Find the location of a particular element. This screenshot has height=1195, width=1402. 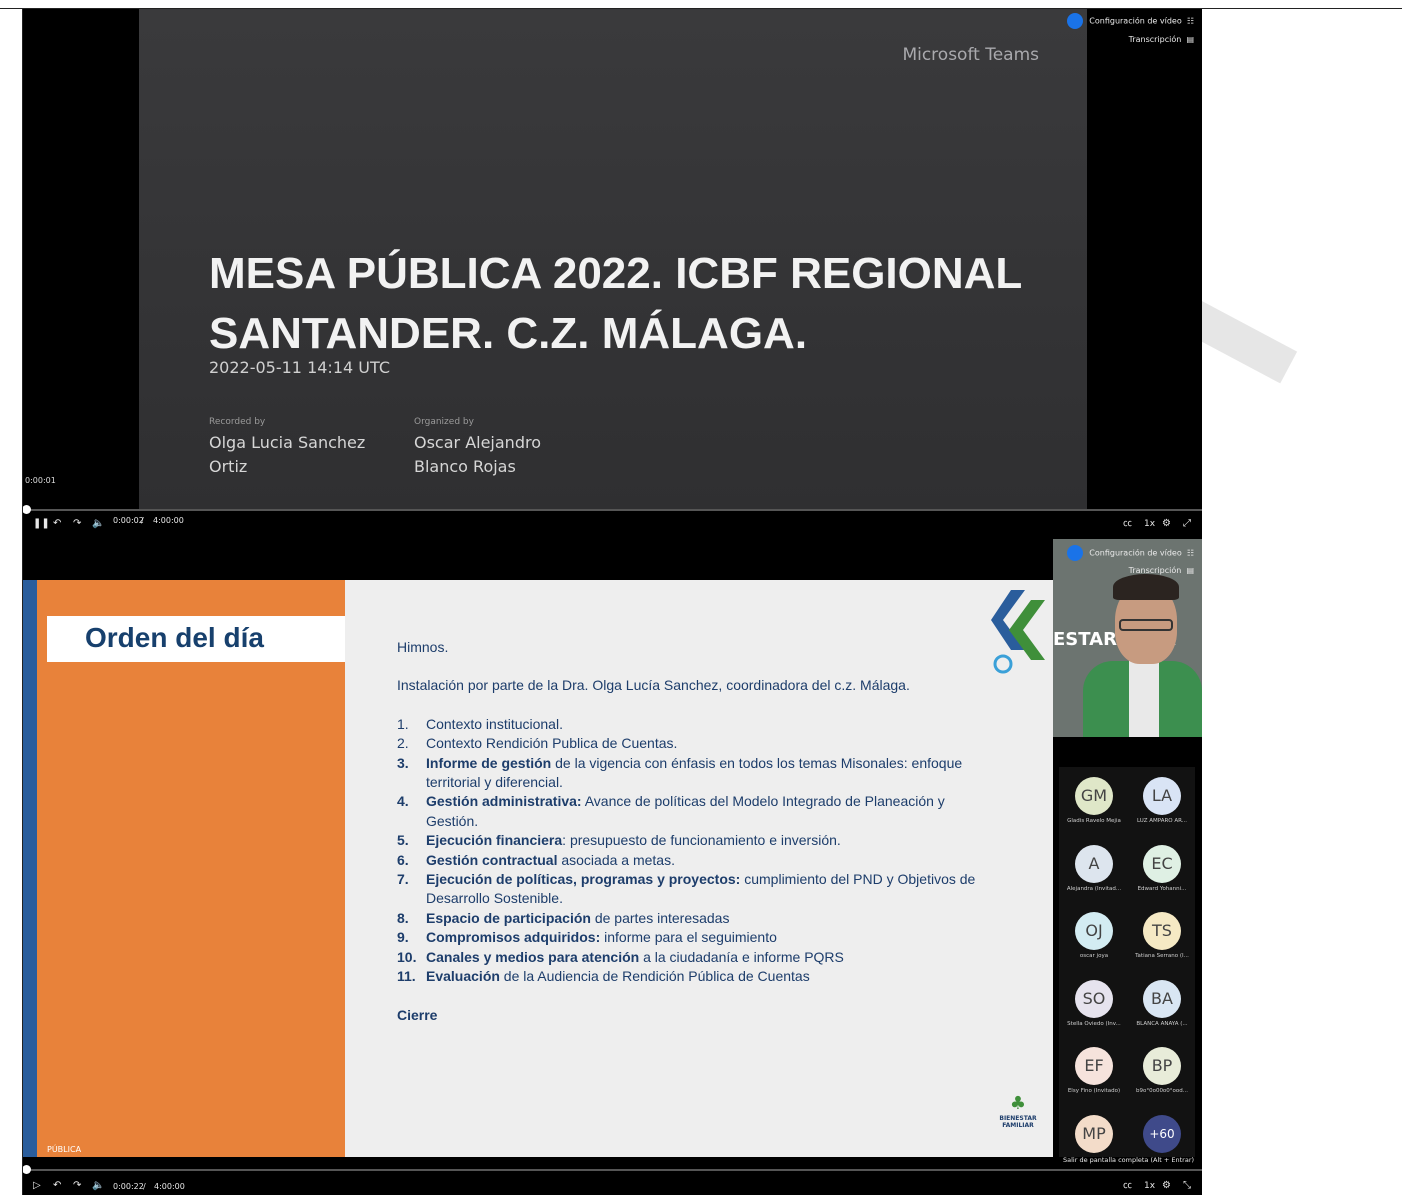

participant-tile: GM Gladis Ravelo Mejia is located at coordinates (1094, 800).